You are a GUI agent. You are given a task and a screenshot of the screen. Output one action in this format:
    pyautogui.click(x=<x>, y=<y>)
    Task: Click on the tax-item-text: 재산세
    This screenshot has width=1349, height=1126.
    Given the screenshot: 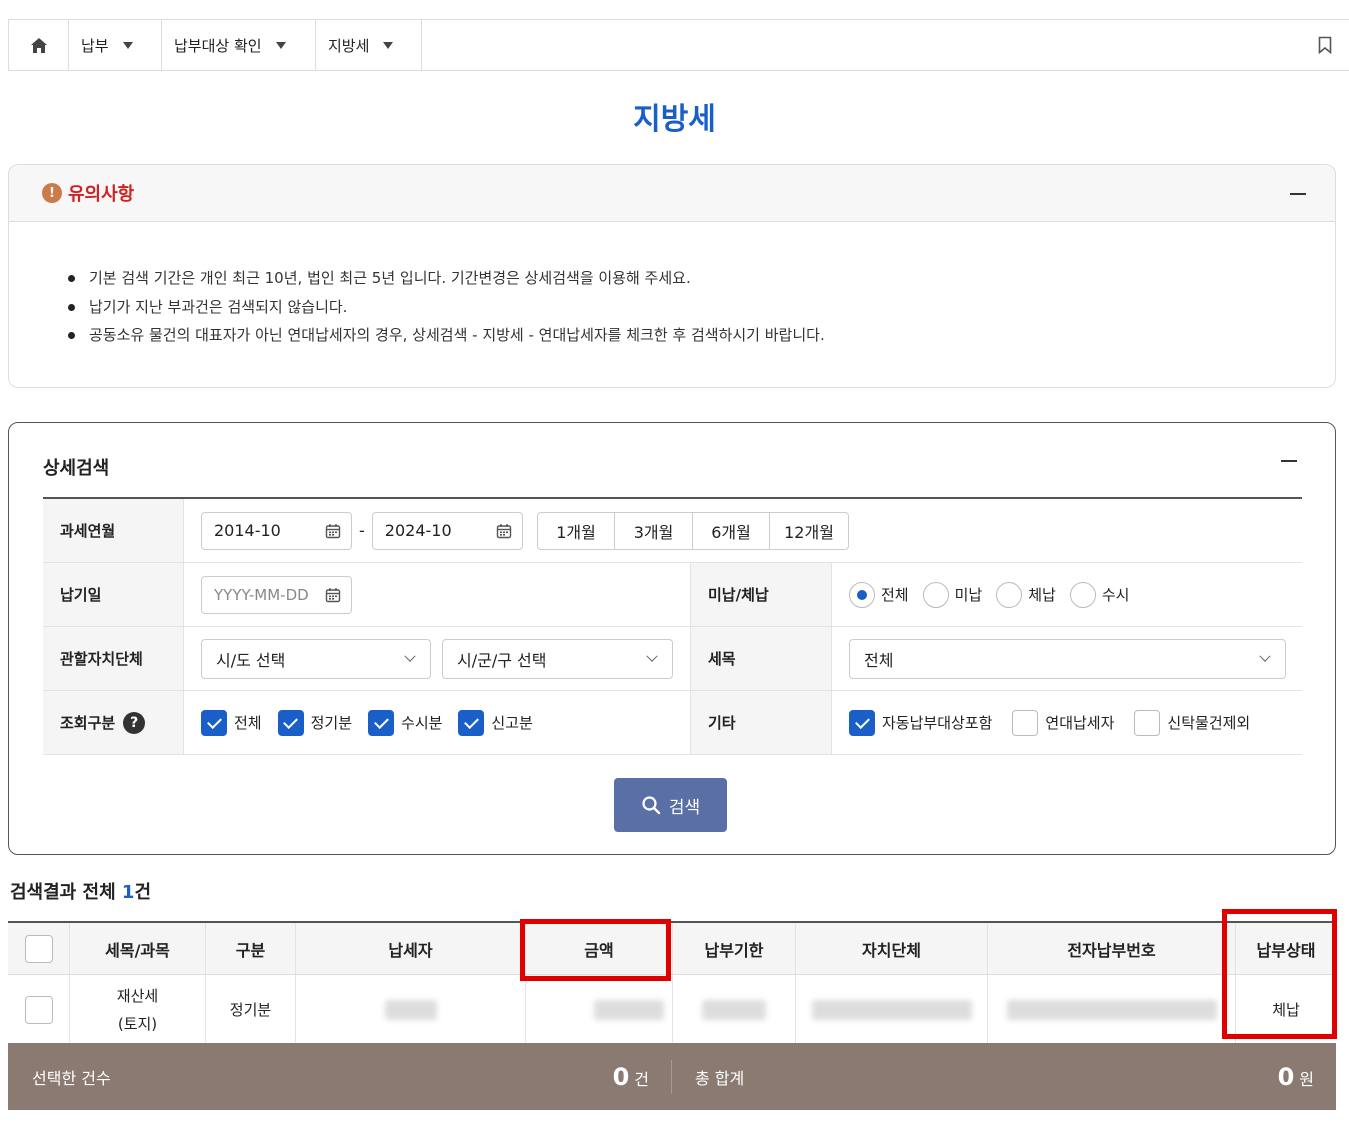 What is the action you would take?
    pyautogui.click(x=137, y=995)
    